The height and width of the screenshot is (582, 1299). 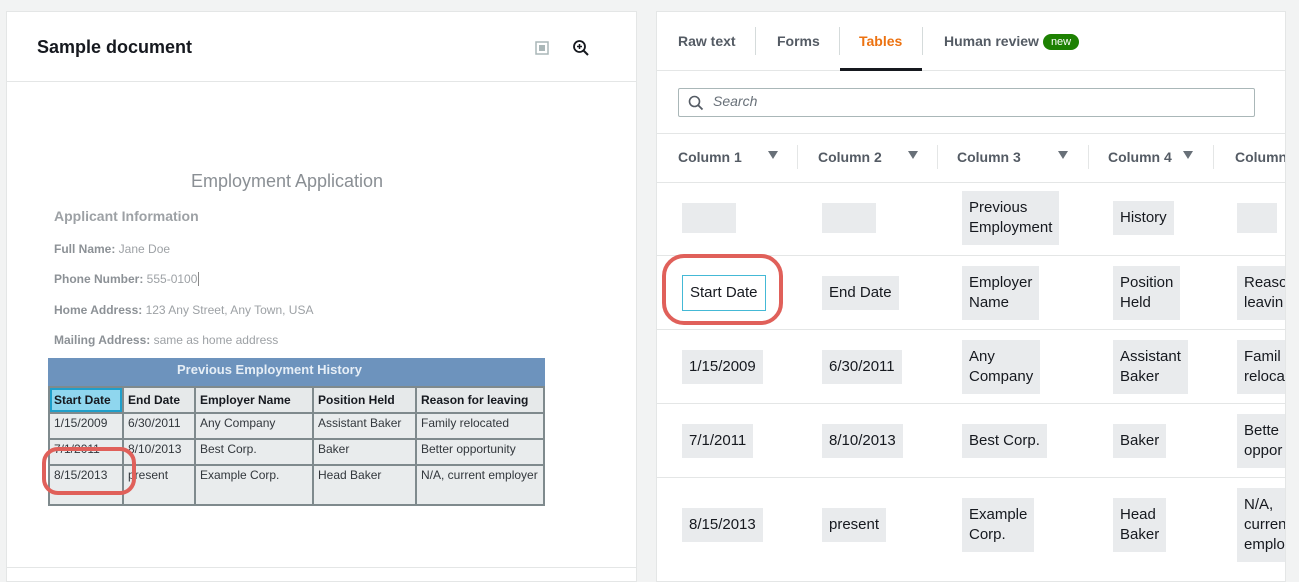 I want to click on table-header-cell: Employer Name, so click(x=254, y=400).